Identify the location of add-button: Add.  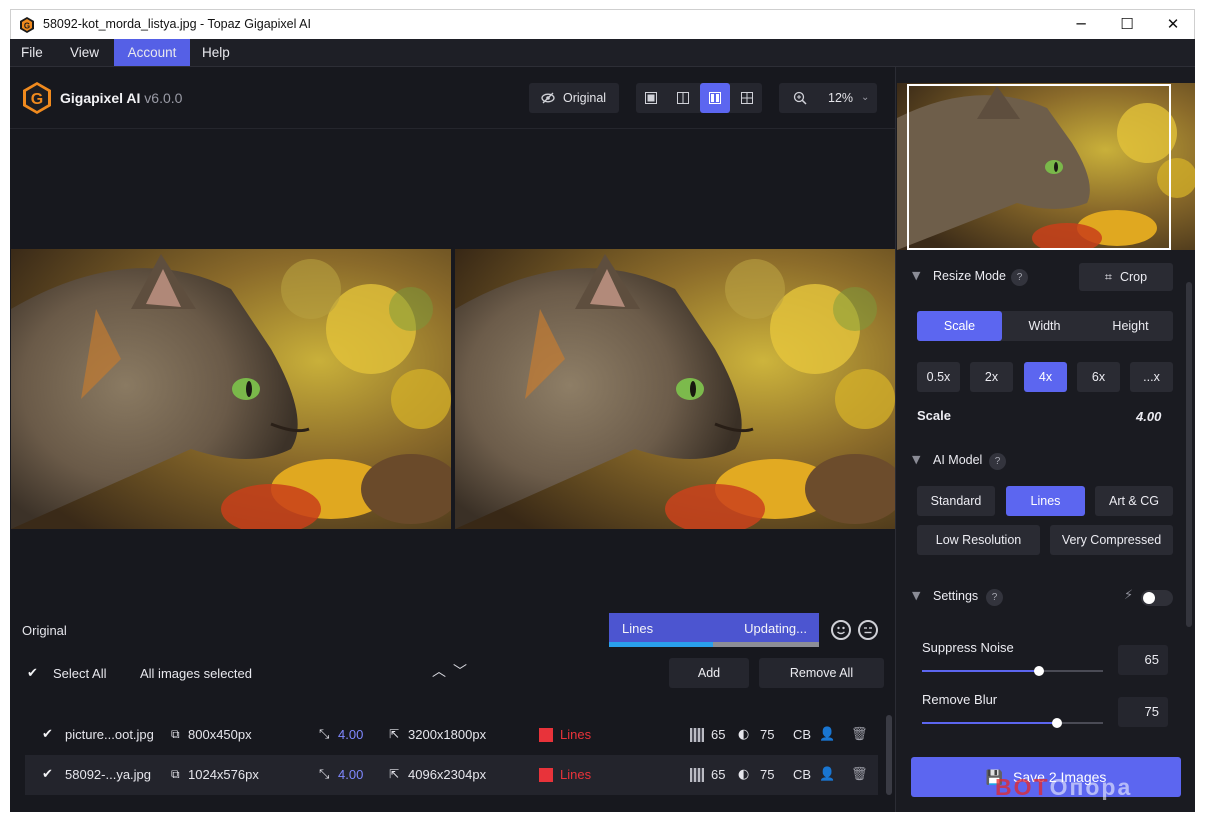
(709, 673).